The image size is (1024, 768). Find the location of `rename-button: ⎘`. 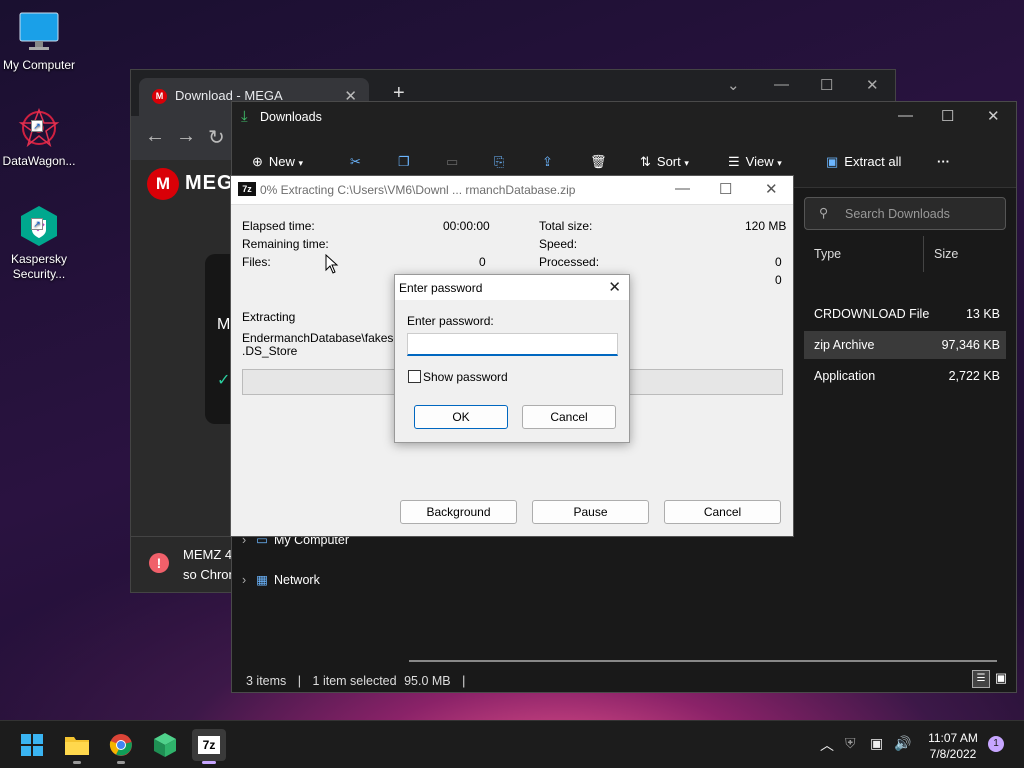

rename-button: ⎘ is located at coordinates (502, 162).